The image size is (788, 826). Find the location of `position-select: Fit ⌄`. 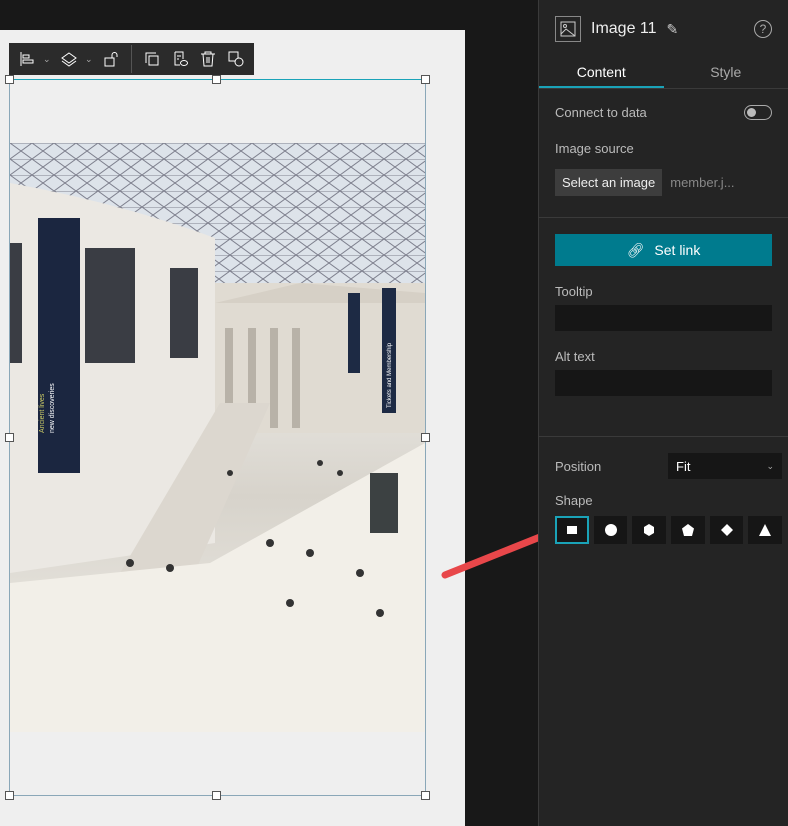

position-select: Fit ⌄ is located at coordinates (725, 466).